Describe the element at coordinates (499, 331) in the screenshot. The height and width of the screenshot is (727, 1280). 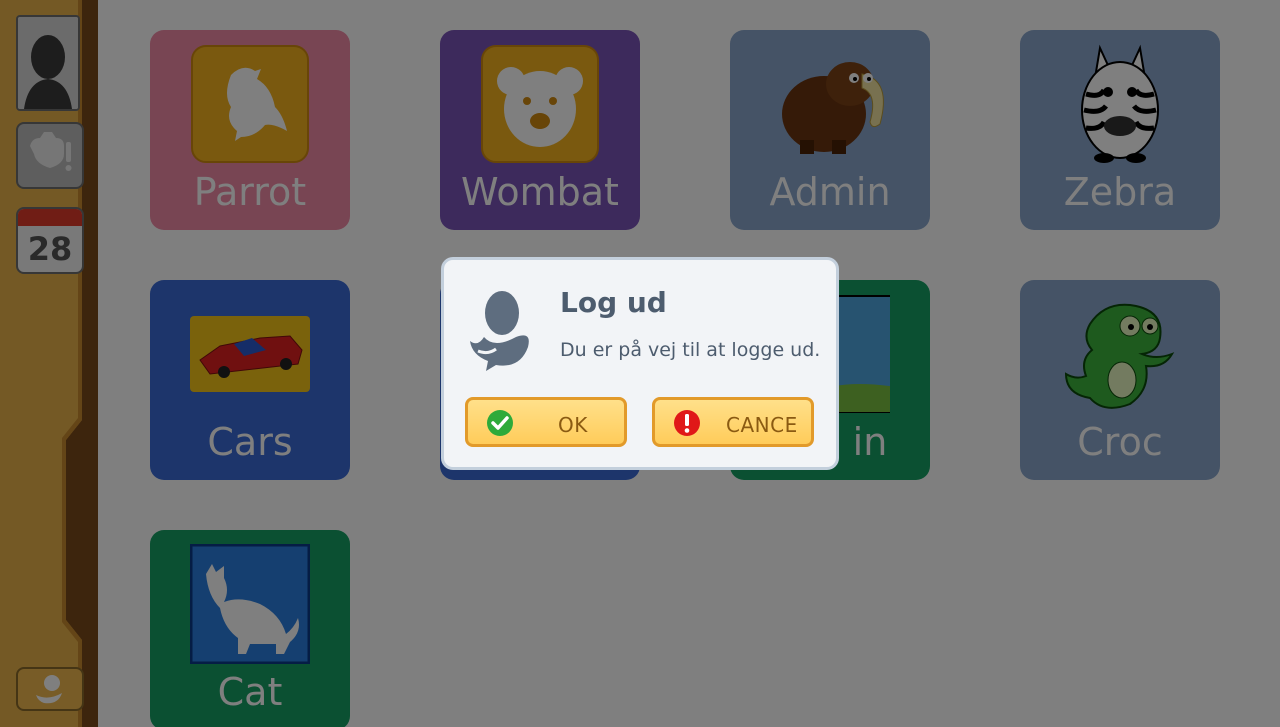
I see `logout-person-icon` at that location.